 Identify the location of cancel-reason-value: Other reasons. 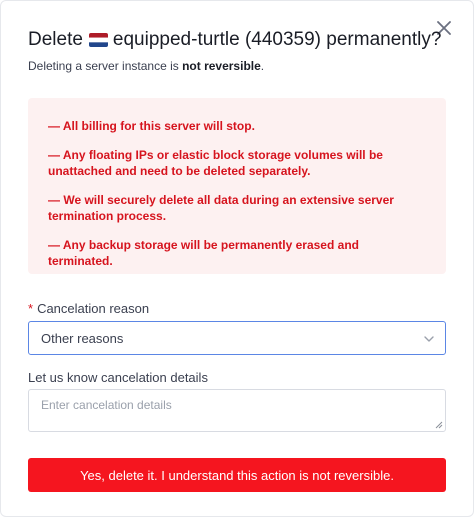
(82, 338).